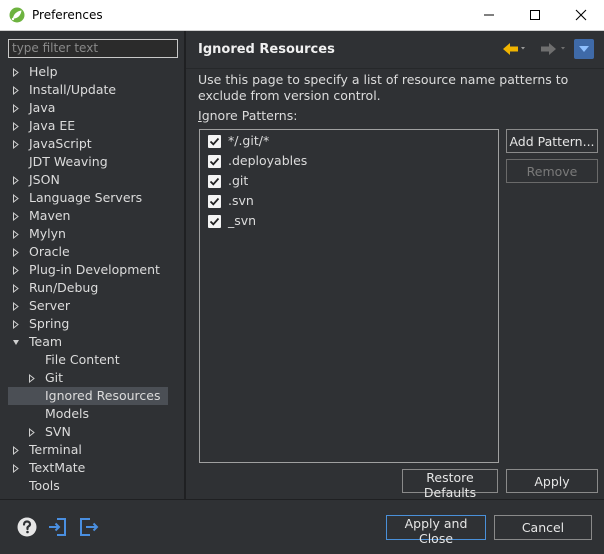  Describe the element at coordinates (88, 126) in the screenshot. I see `tree-item-java-ee: Java EE` at that location.